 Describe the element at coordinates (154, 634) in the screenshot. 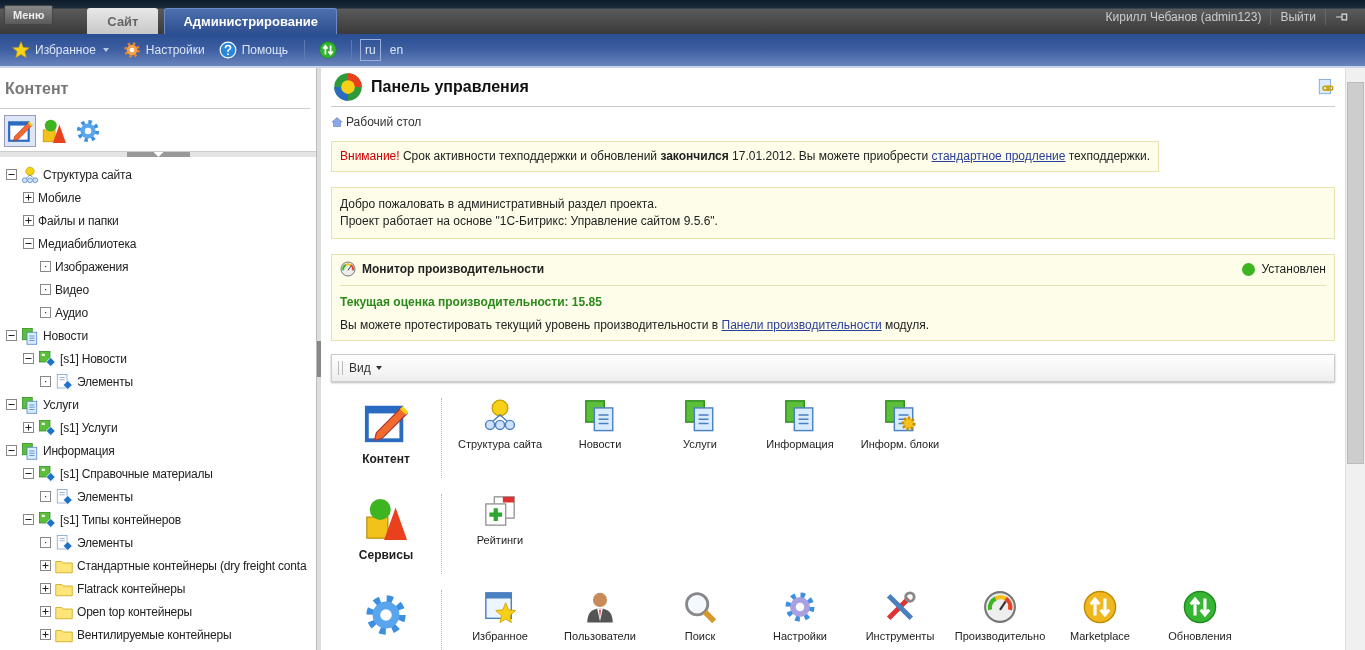

I see `tree-item: Вентилируемые контейнеры` at that location.